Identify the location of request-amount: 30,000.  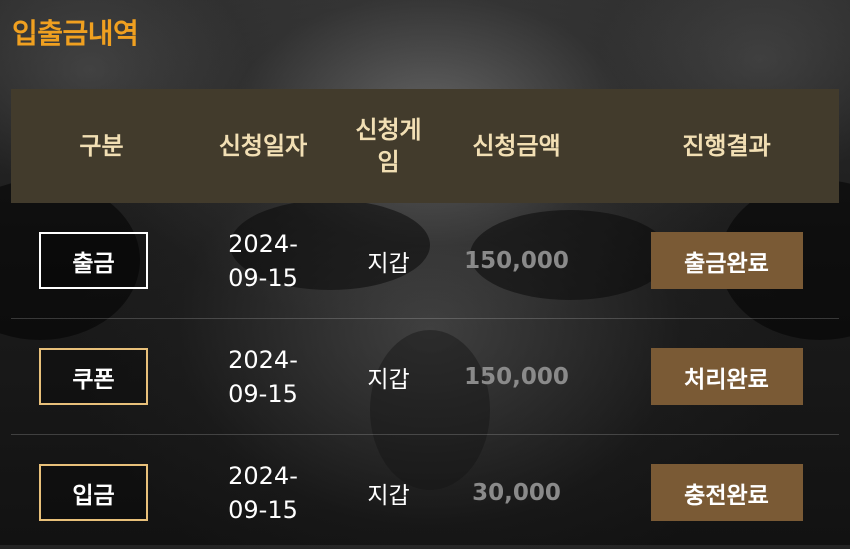
(516, 492).